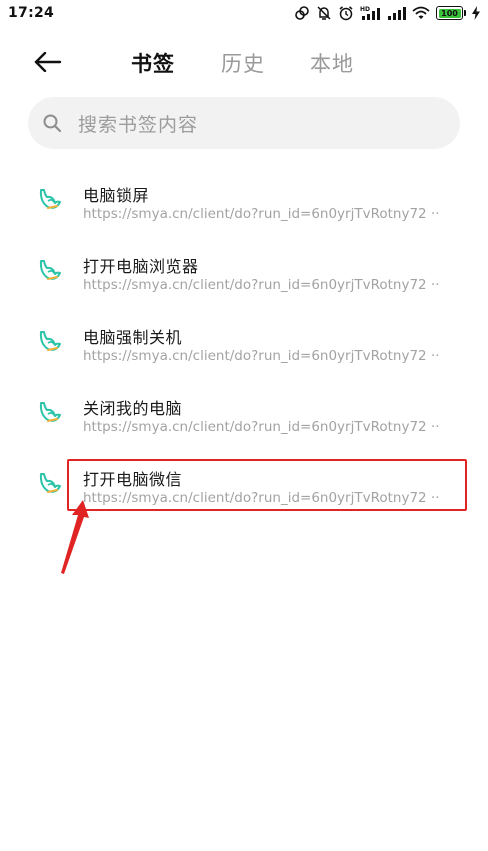 This screenshot has width=488, height=851. I want to click on bookmark-title: 电脑锁屏, so click(116, 195).